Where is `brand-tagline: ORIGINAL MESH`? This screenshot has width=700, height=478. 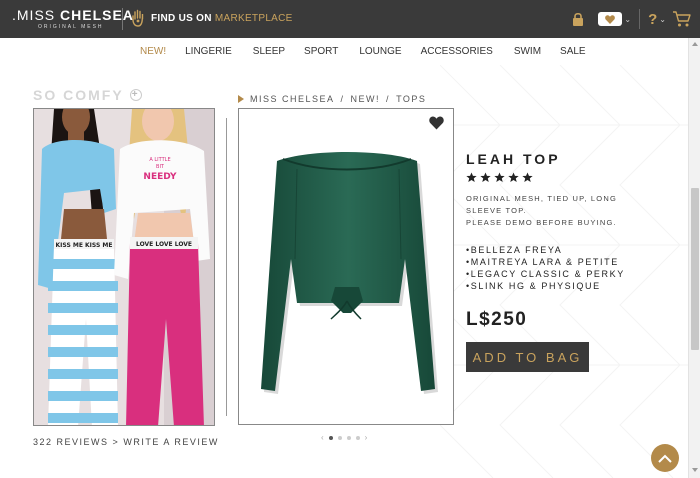
brand-tagline: ORIGINAL MESH is located at coordinates (71, 27).